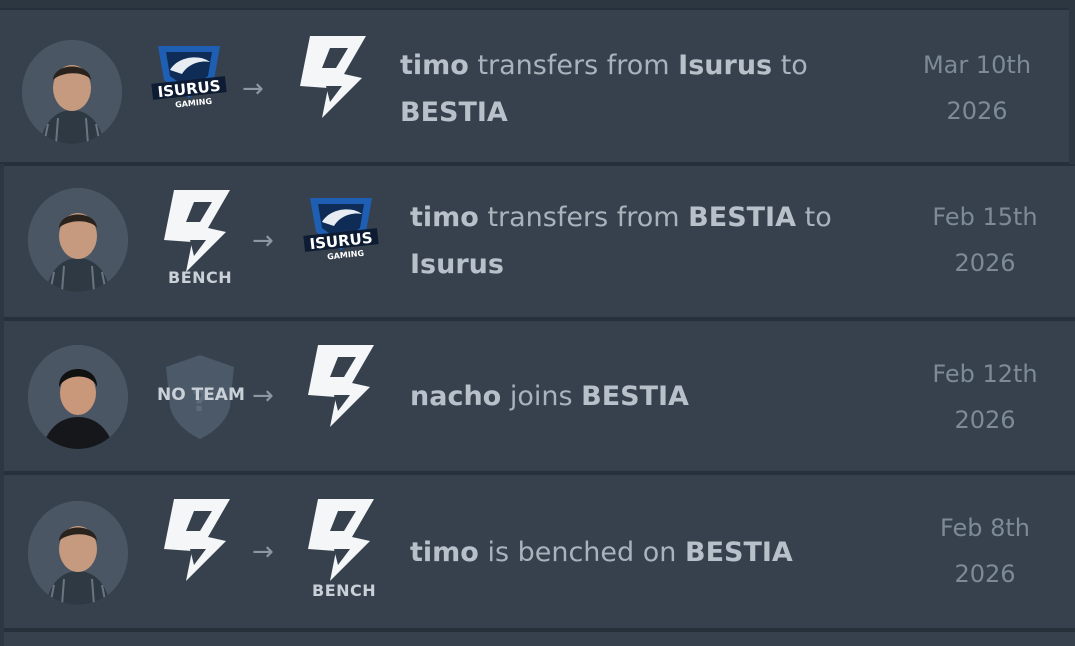  What do you see at coordinates (985, 240) in the screenshot?
I see `transfer-date: Feb 15th 2026` at bounding box center [985, 240].